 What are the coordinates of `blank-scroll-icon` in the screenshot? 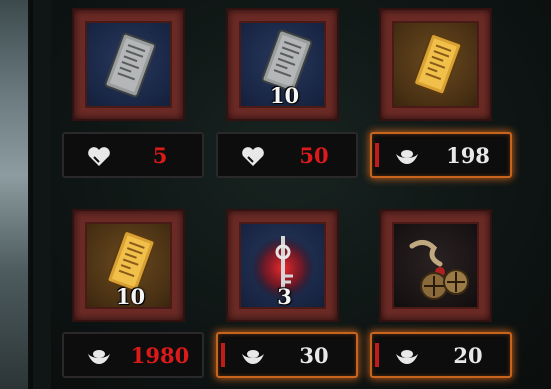 It's located at (130, 65).